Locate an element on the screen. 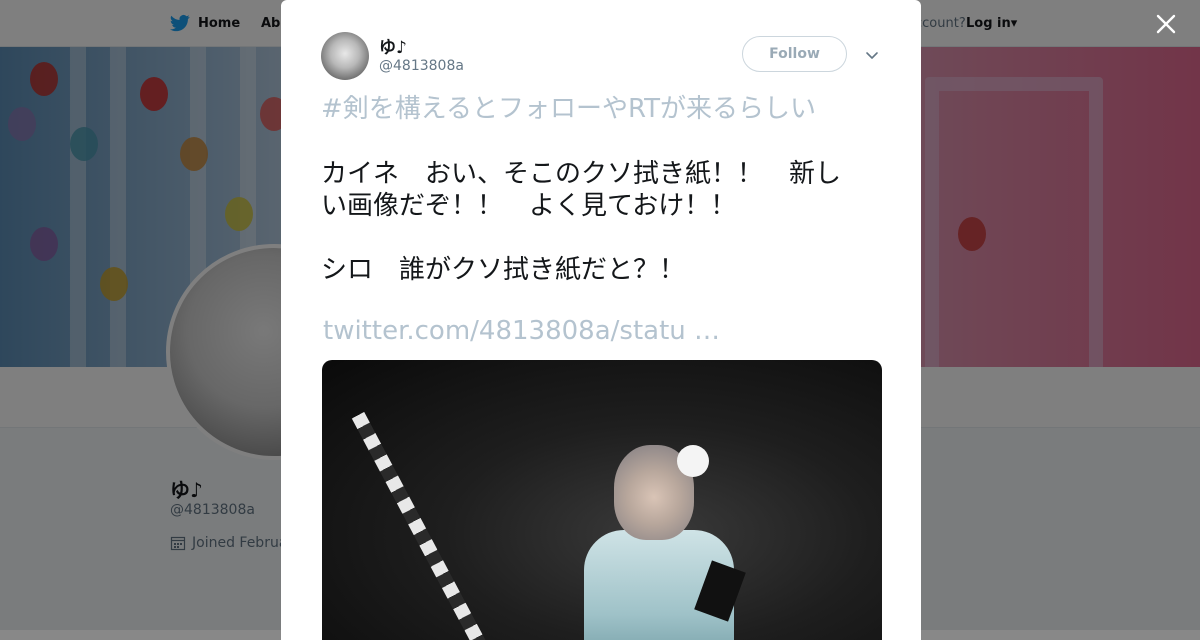  author-avatar is located at coordinates (345, 56).